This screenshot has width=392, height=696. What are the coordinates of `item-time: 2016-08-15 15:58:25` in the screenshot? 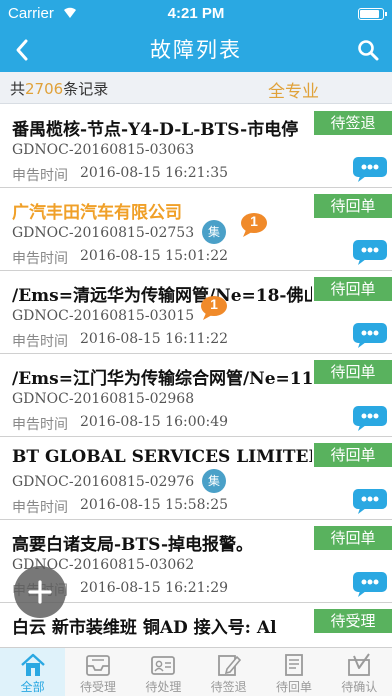 It's located at (154, 505).